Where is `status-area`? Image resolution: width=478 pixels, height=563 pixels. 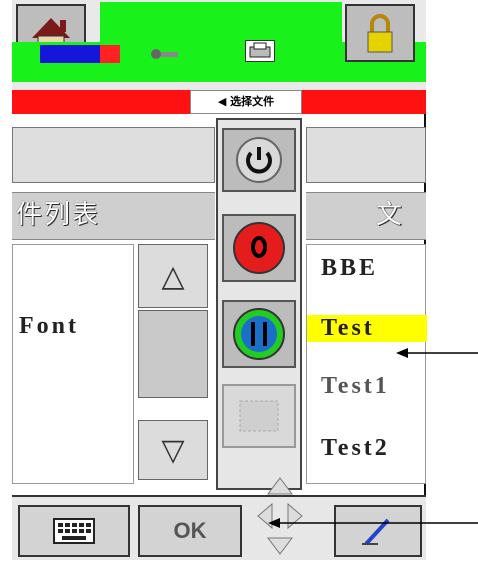
status-area is located at coordinates (221, 22).